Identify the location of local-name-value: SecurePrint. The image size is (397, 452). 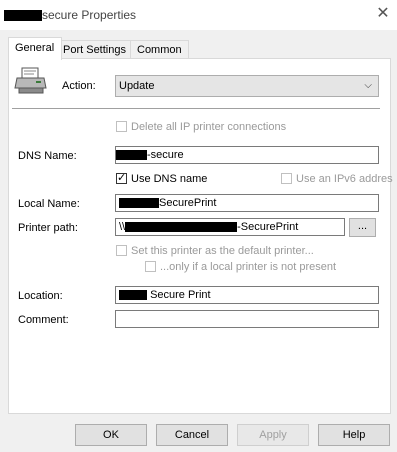
(188, 203).